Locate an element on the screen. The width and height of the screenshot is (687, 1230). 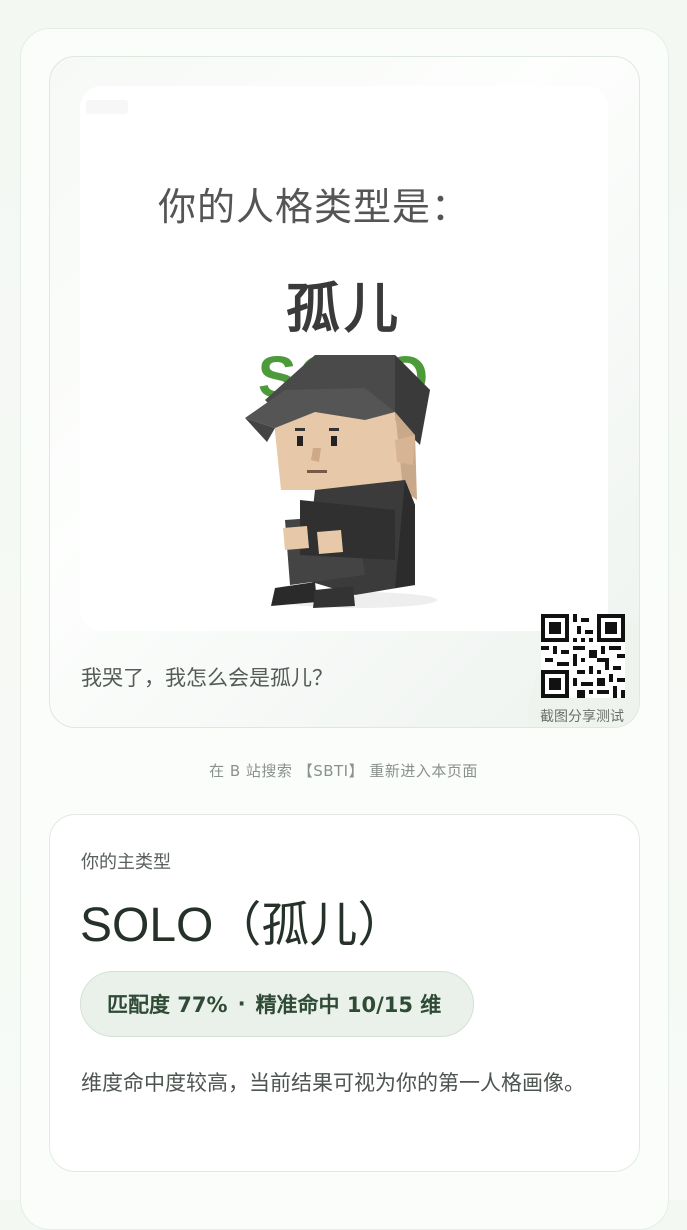
poster-type-name-cn: 孤儿 is located at coordinates (344, 308).